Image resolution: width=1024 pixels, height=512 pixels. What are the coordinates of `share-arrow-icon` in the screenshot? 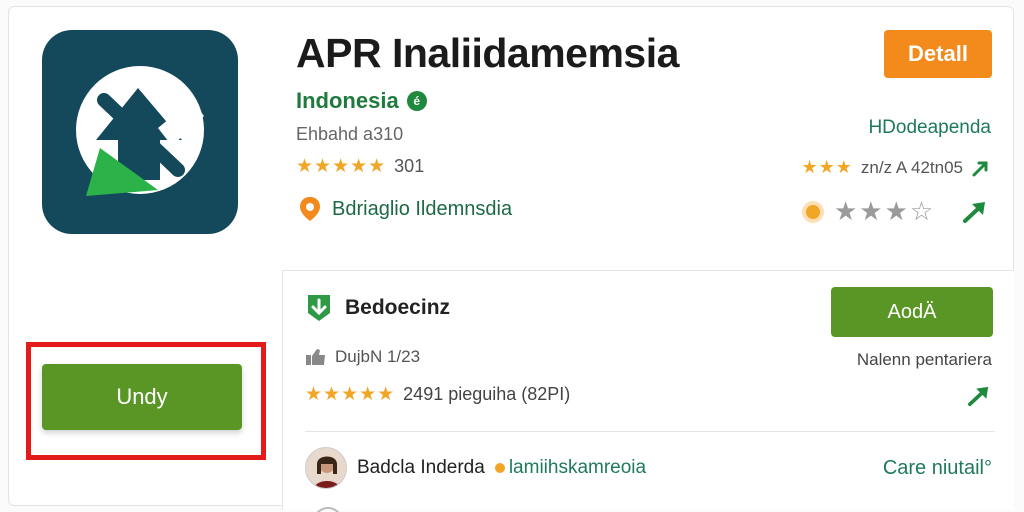 It's located at (981, 168).